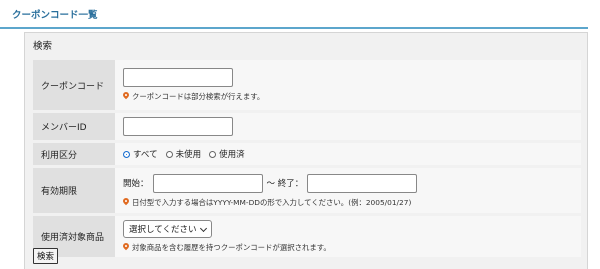 The image size is (600, 269). I want to click on usage-radio-group: すべて 未使用 使用済, so click(348, 154).